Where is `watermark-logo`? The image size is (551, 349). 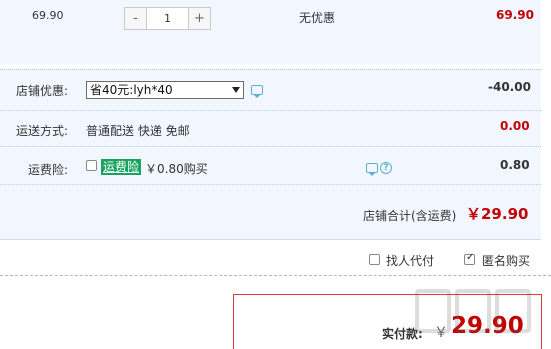
watermark-logo is located at coordinates (473, 311).